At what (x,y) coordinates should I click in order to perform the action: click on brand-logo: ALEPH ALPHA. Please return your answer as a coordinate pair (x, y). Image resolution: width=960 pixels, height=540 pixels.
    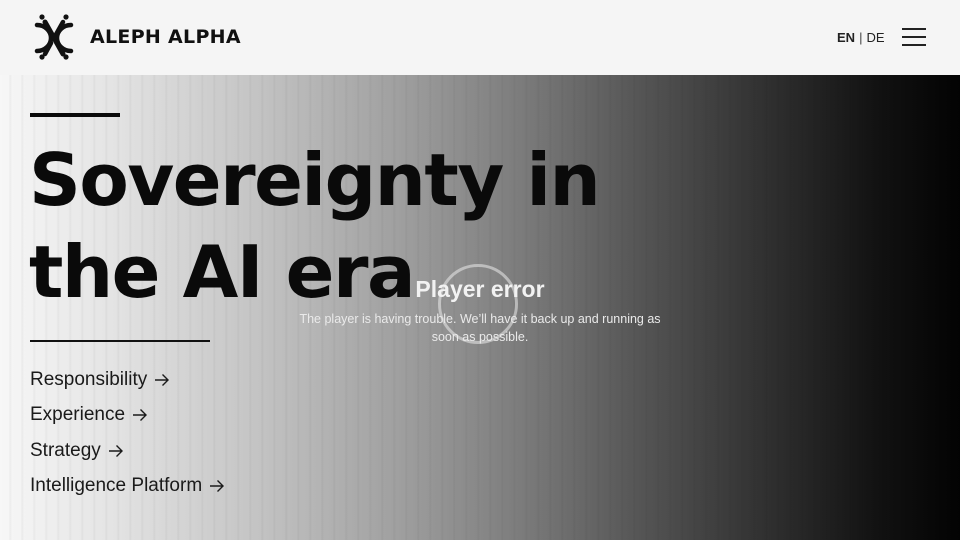
    Looking at the image, I should click on (135, 37).